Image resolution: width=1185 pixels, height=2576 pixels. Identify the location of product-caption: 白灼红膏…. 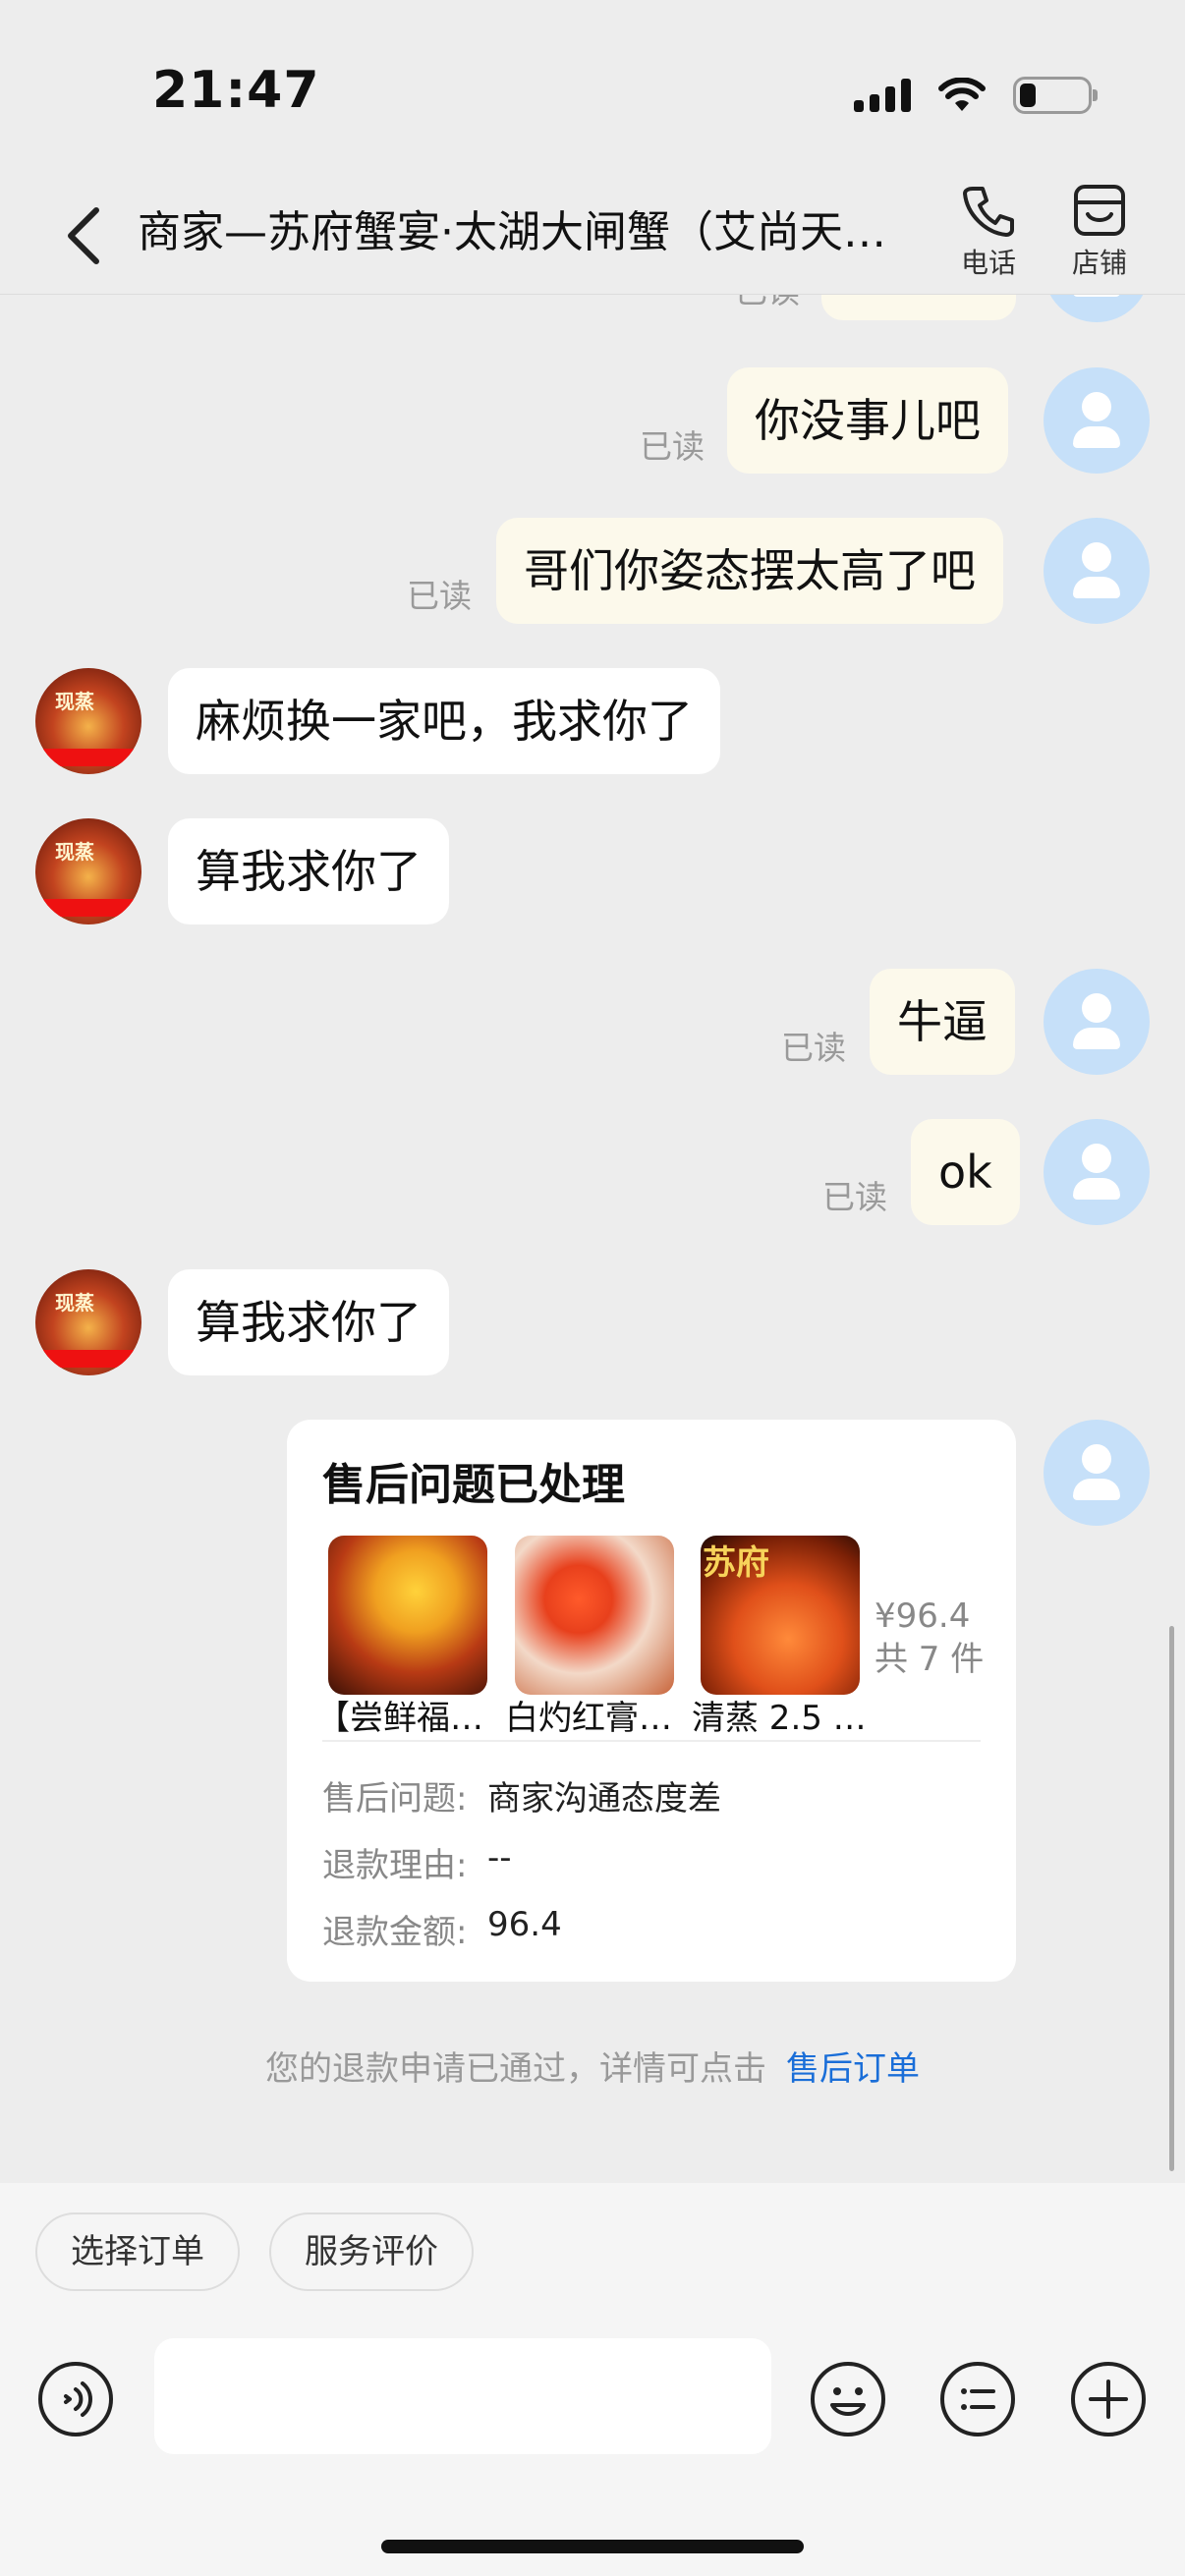
(589, 1718).